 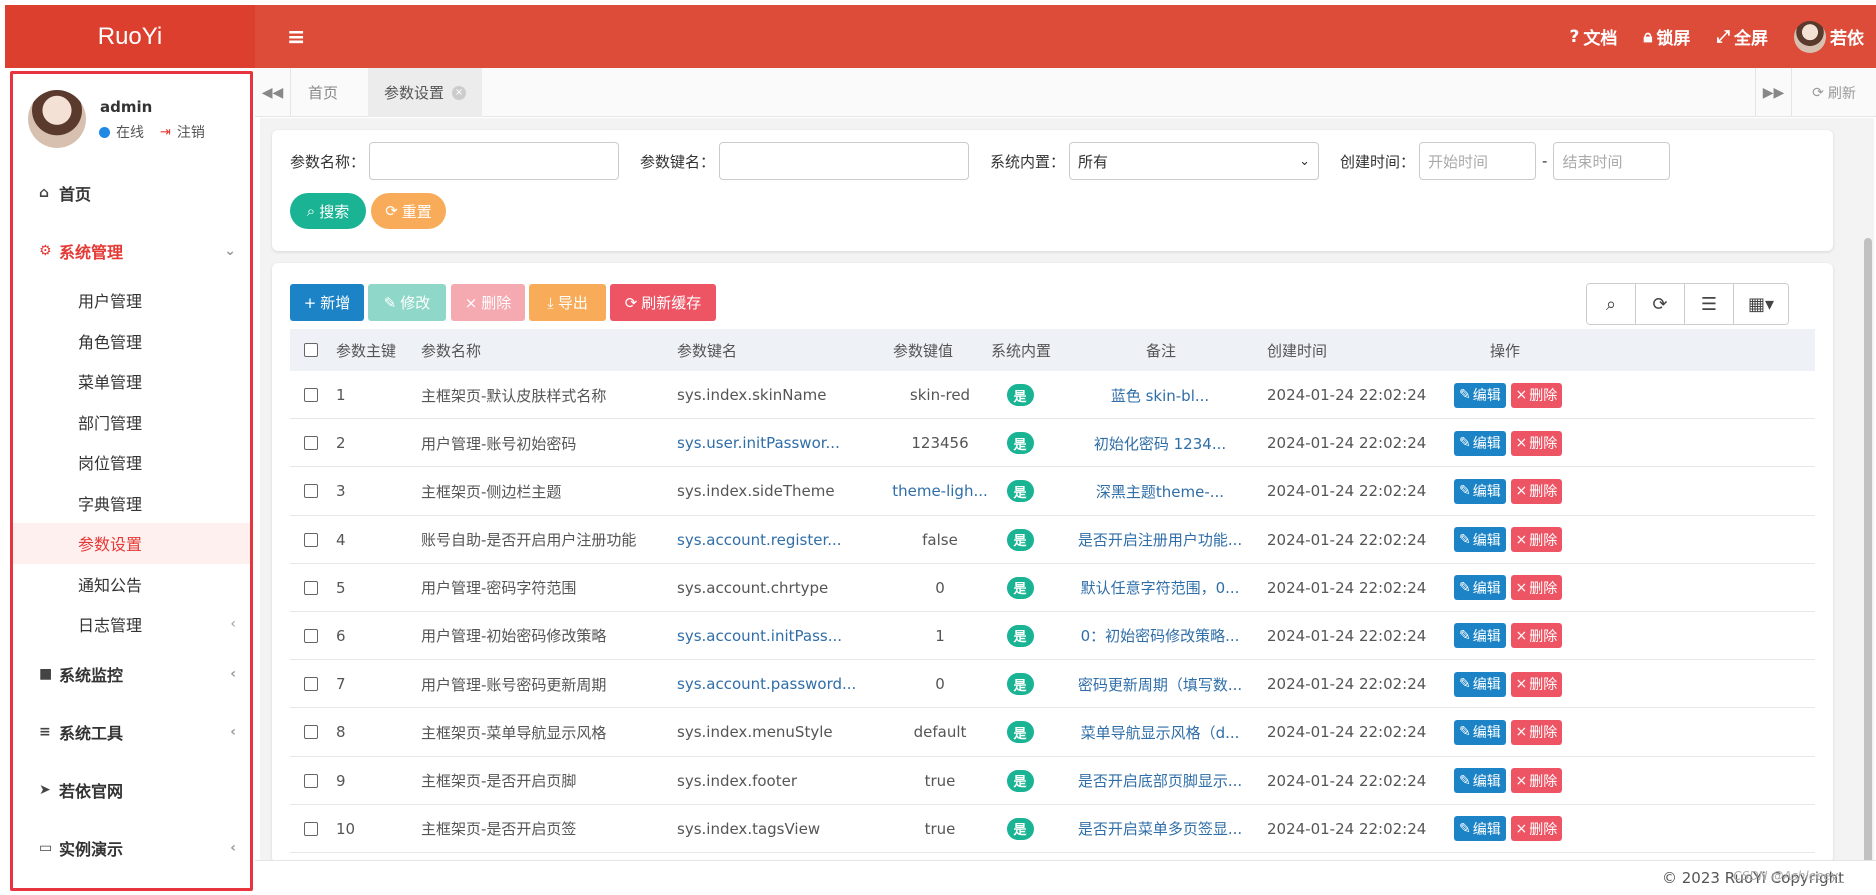 What do you see at coordinates (1161, 350) in the screenshot?
I see `col-remark: 备注` at bounding box center [1161, 350].